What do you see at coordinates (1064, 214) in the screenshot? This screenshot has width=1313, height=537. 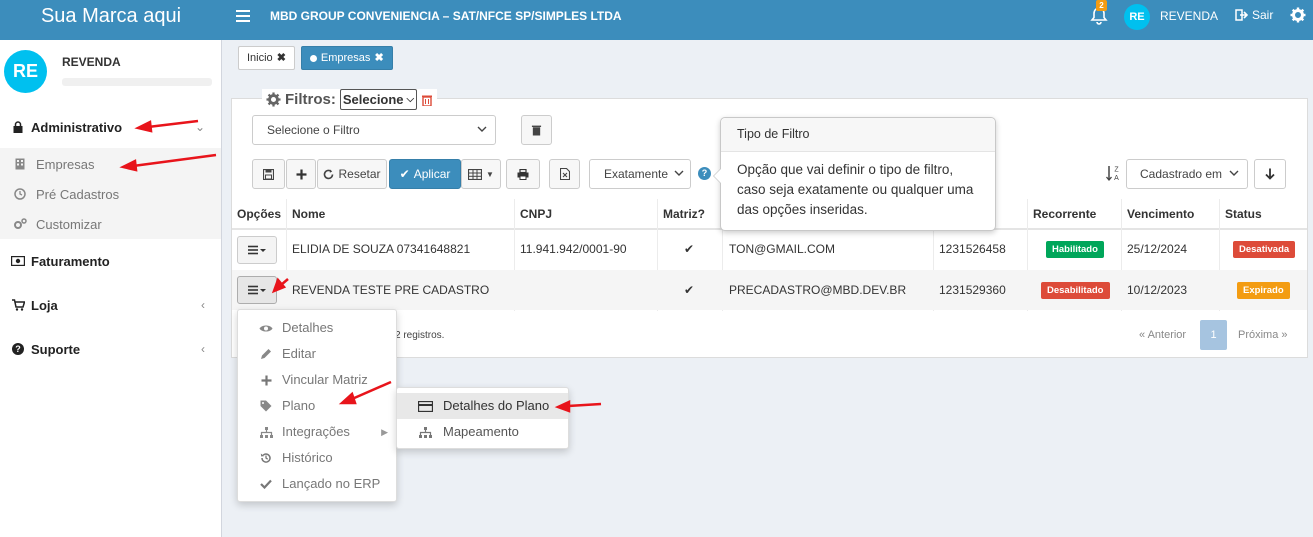 I see `column-header-recorrente: Recorrente` at bounding box center [1064, 214].